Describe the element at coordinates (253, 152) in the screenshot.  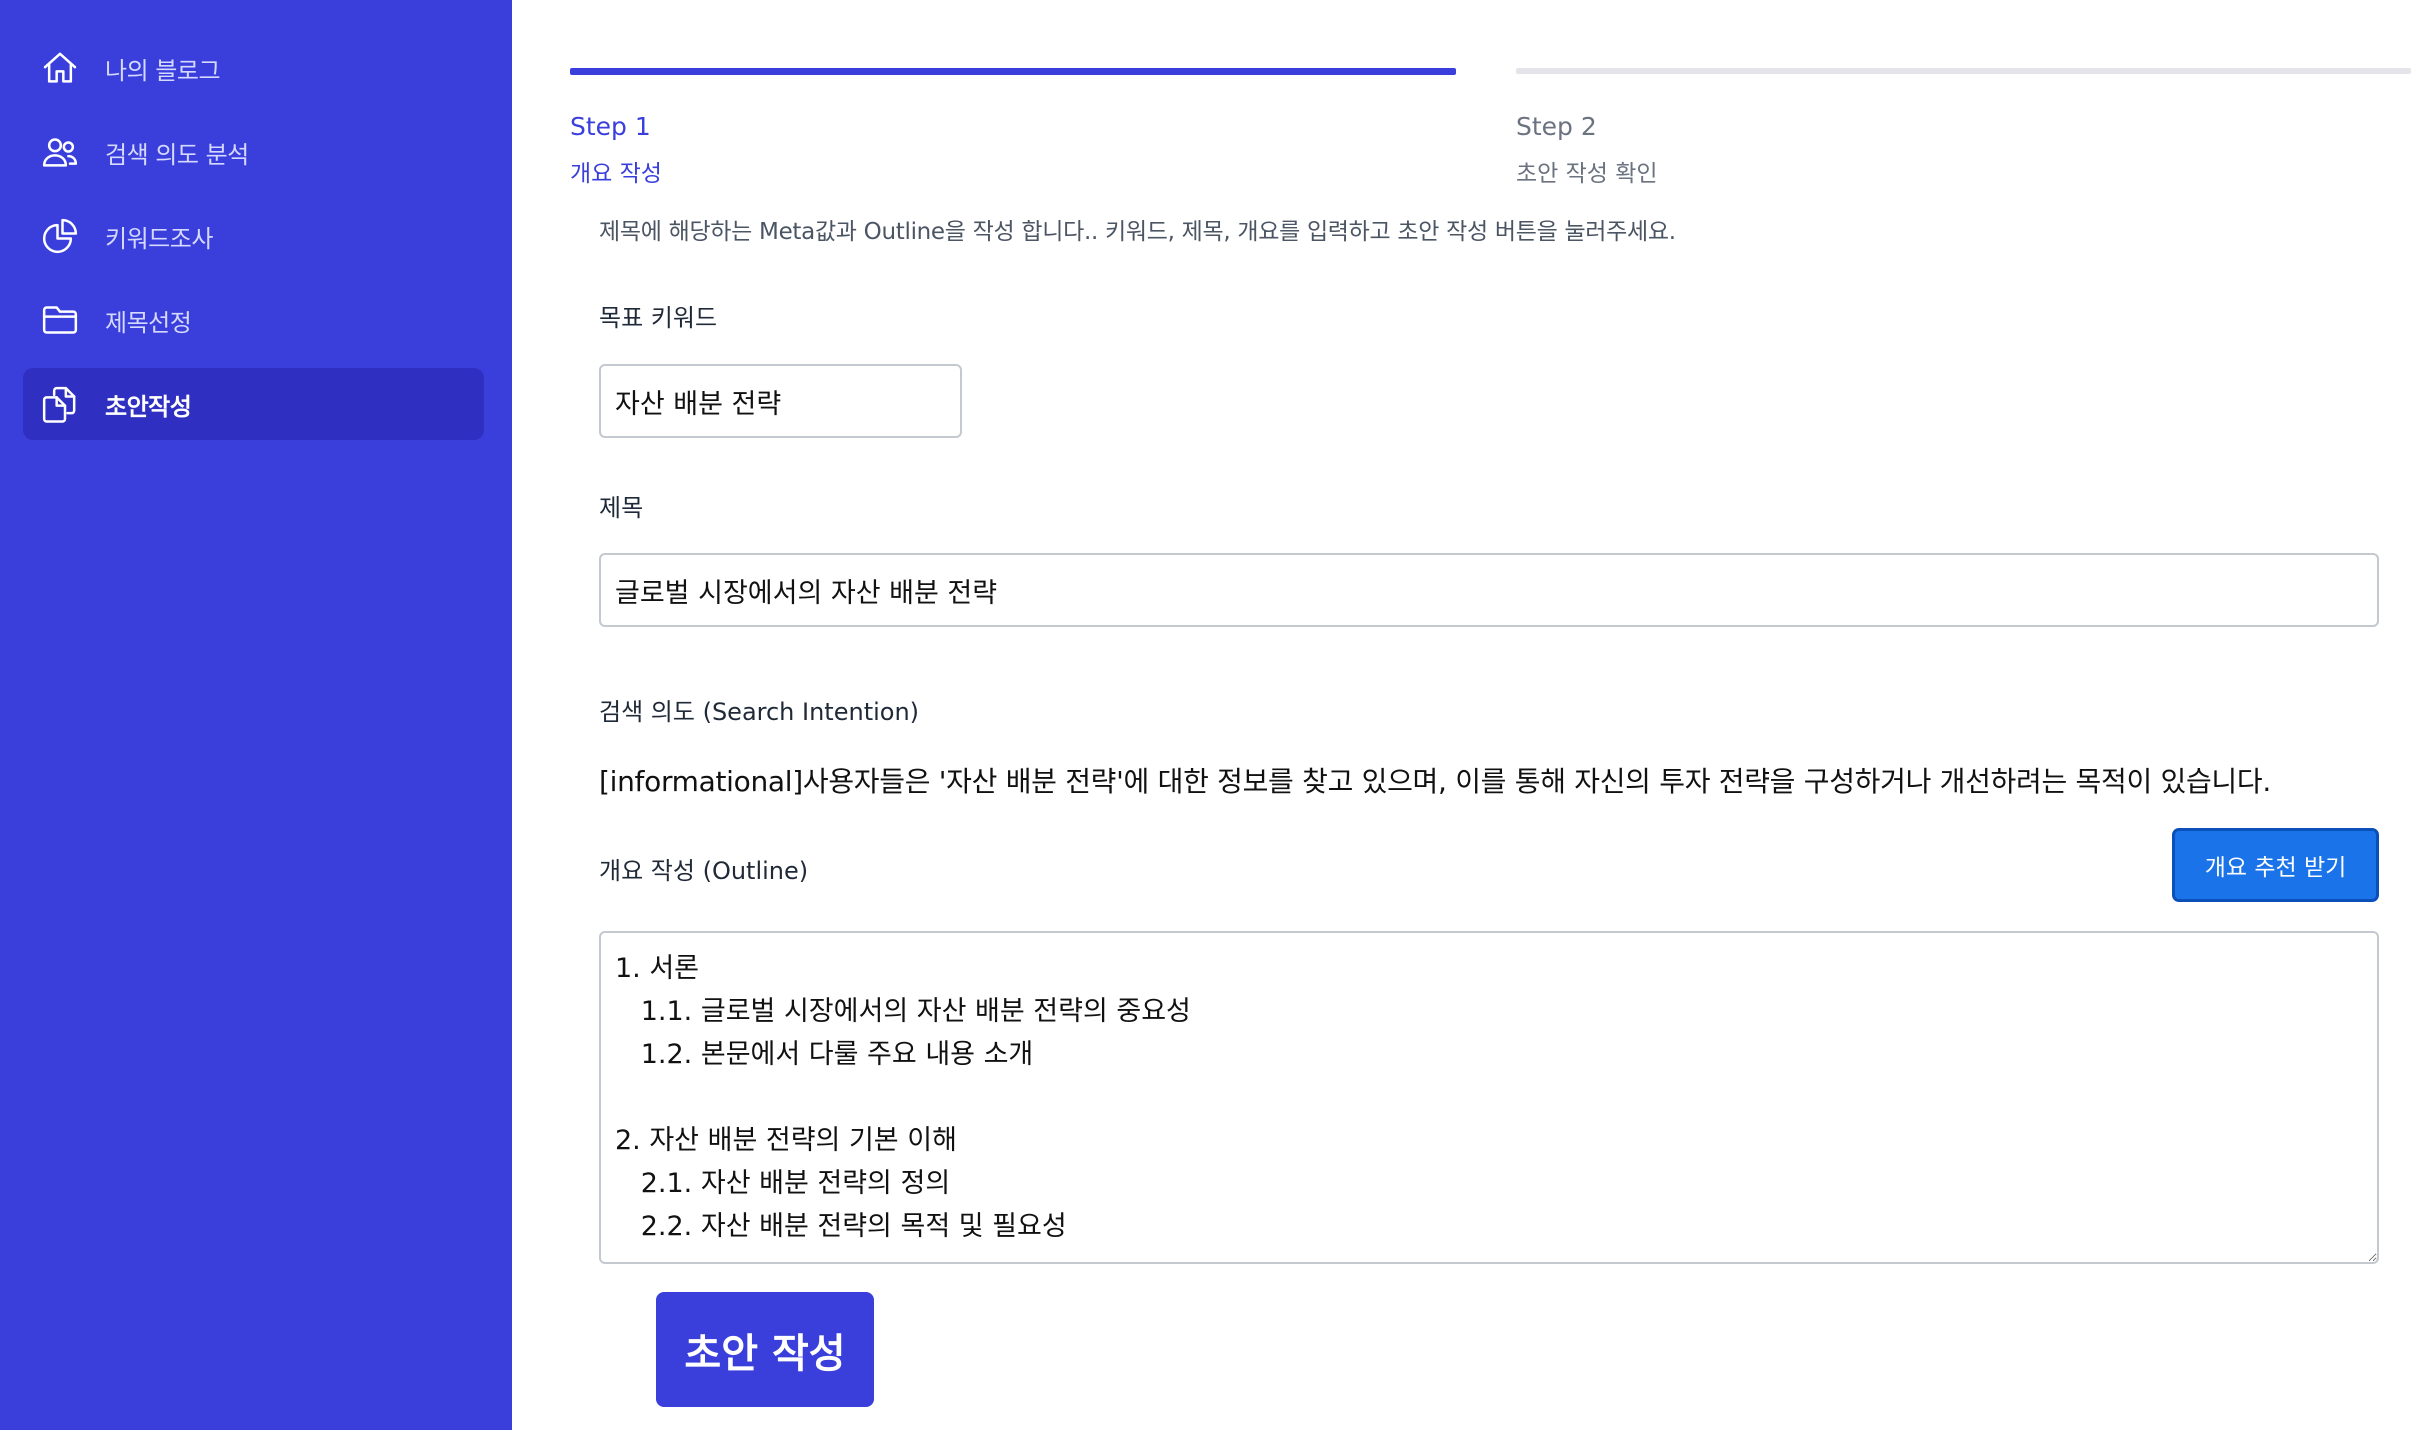
I see `sidebar-item-search-intent: 검색 의도 분석` at that location.